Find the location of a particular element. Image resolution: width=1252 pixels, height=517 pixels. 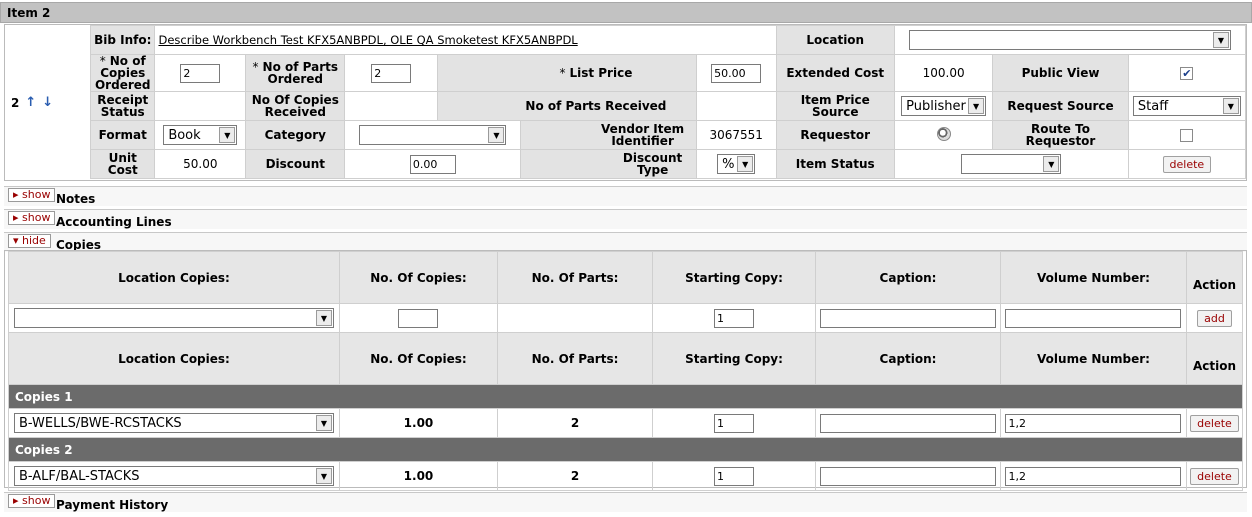

category-select: ▼ is located at coordinates (433, 135).